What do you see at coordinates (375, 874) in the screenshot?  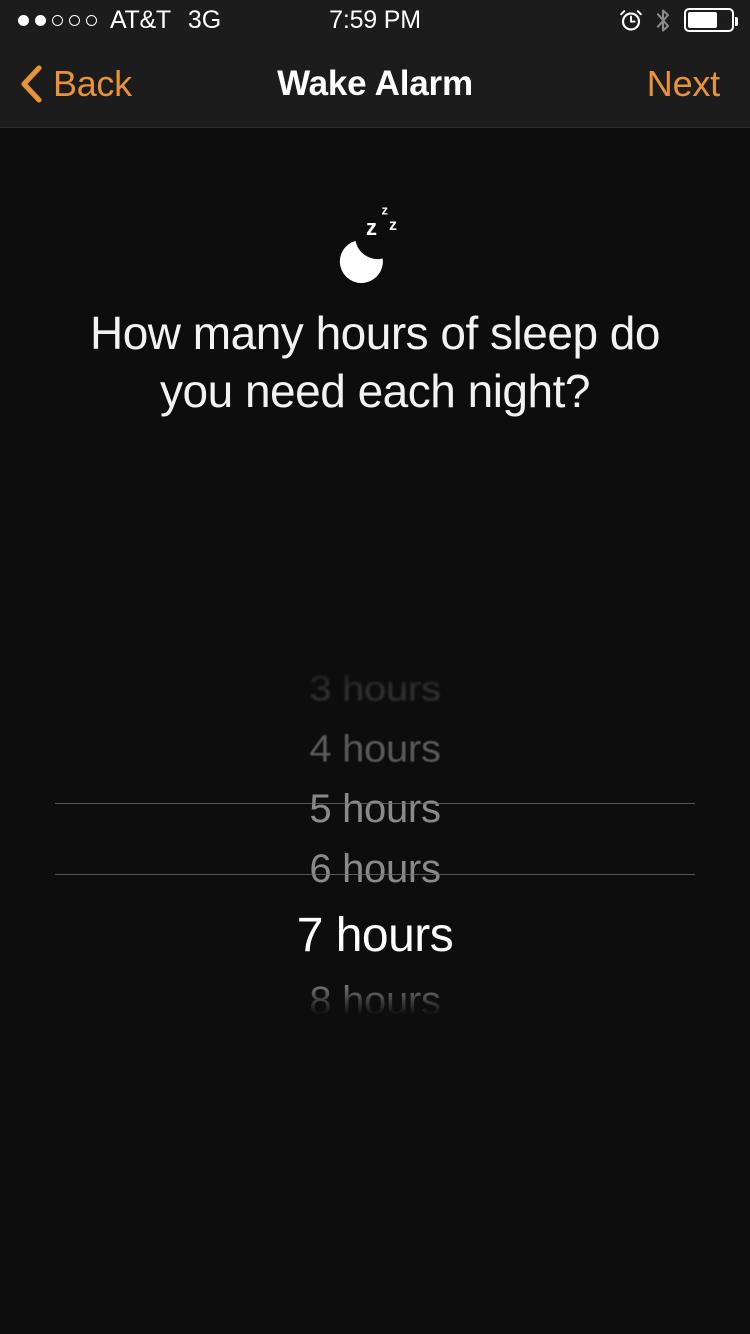 I see `picker-selection-line-bottom` at bounding box center [375, 874].